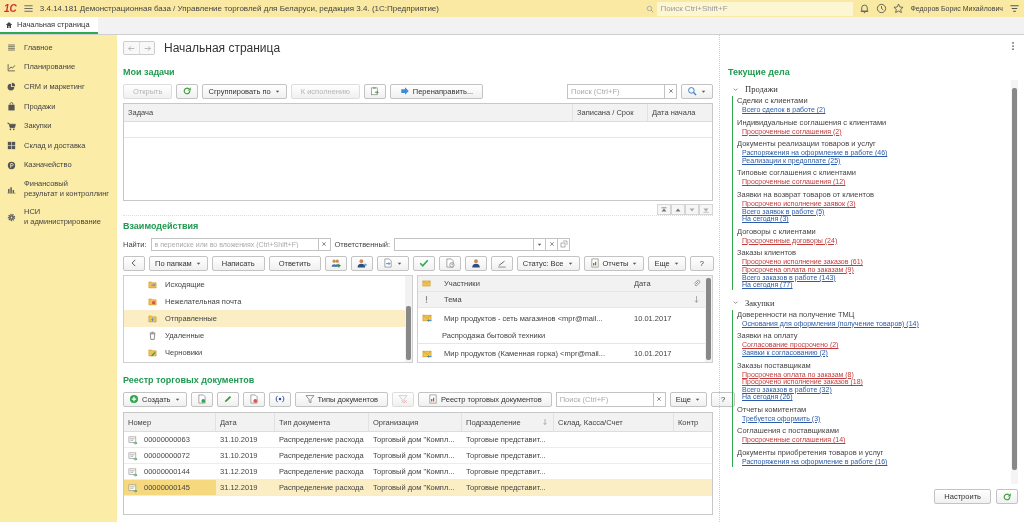 This screenshot has width=1024, height=522. Describe the element at coordinates (678, 209) in the screenshot. I see `up-button` at that location.